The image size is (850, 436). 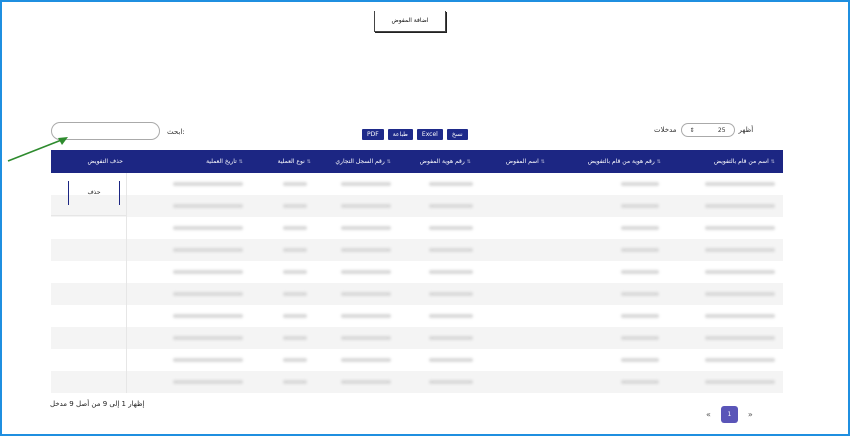 What do you see at coordinates (400, 134) in the screenshot?
I see `export-print-button: طباعة` at bounding box center [400, 134].